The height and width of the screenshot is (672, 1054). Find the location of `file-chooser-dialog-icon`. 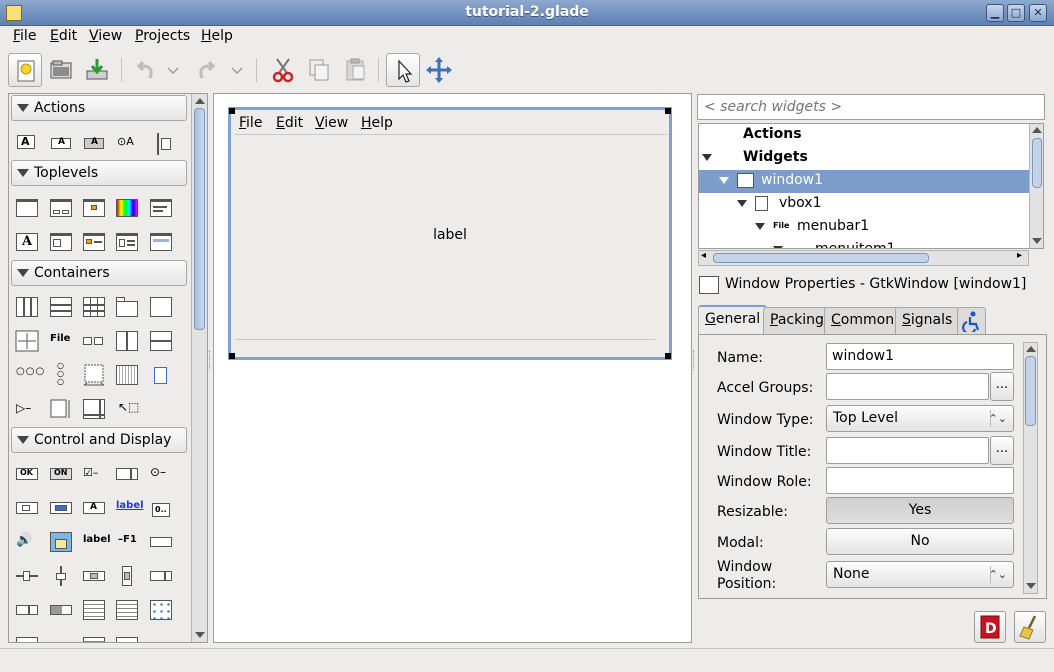

file-chooser-dialog-icon is located at coordinates (61, 242).